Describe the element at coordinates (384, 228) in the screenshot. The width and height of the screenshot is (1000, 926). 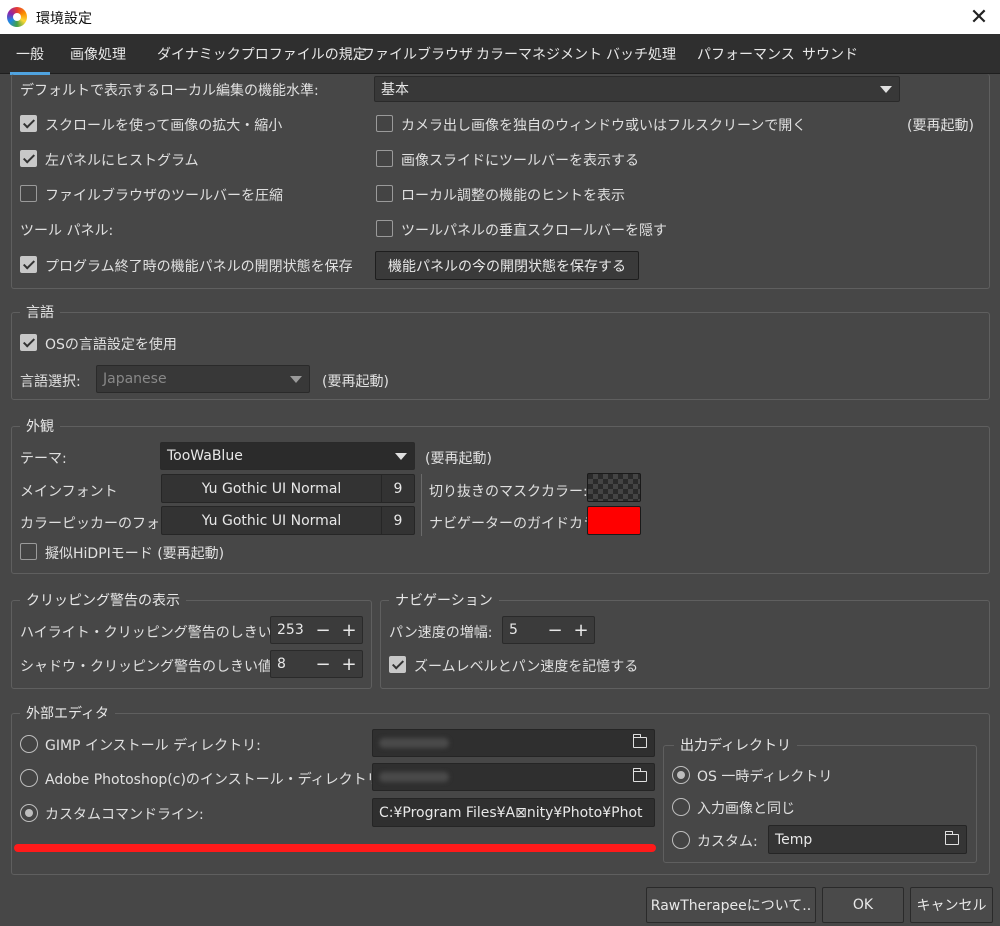
I see `hide-vscroll-checkbox` at that location.